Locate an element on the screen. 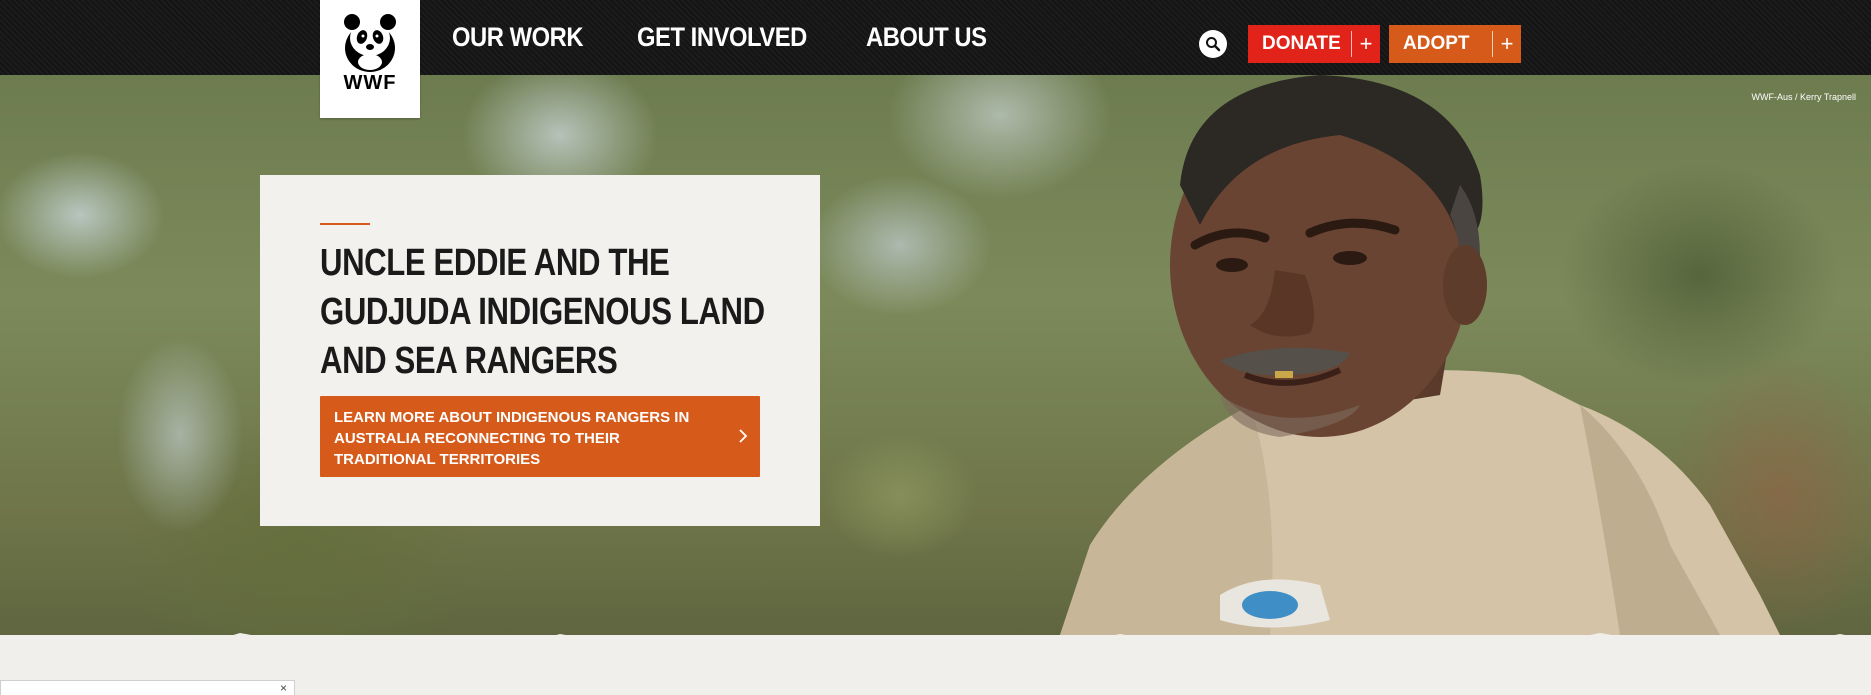 This screenshot has width=1871, height=695. adopt-button: ADOPT + is located at coordinates (1455, 44).